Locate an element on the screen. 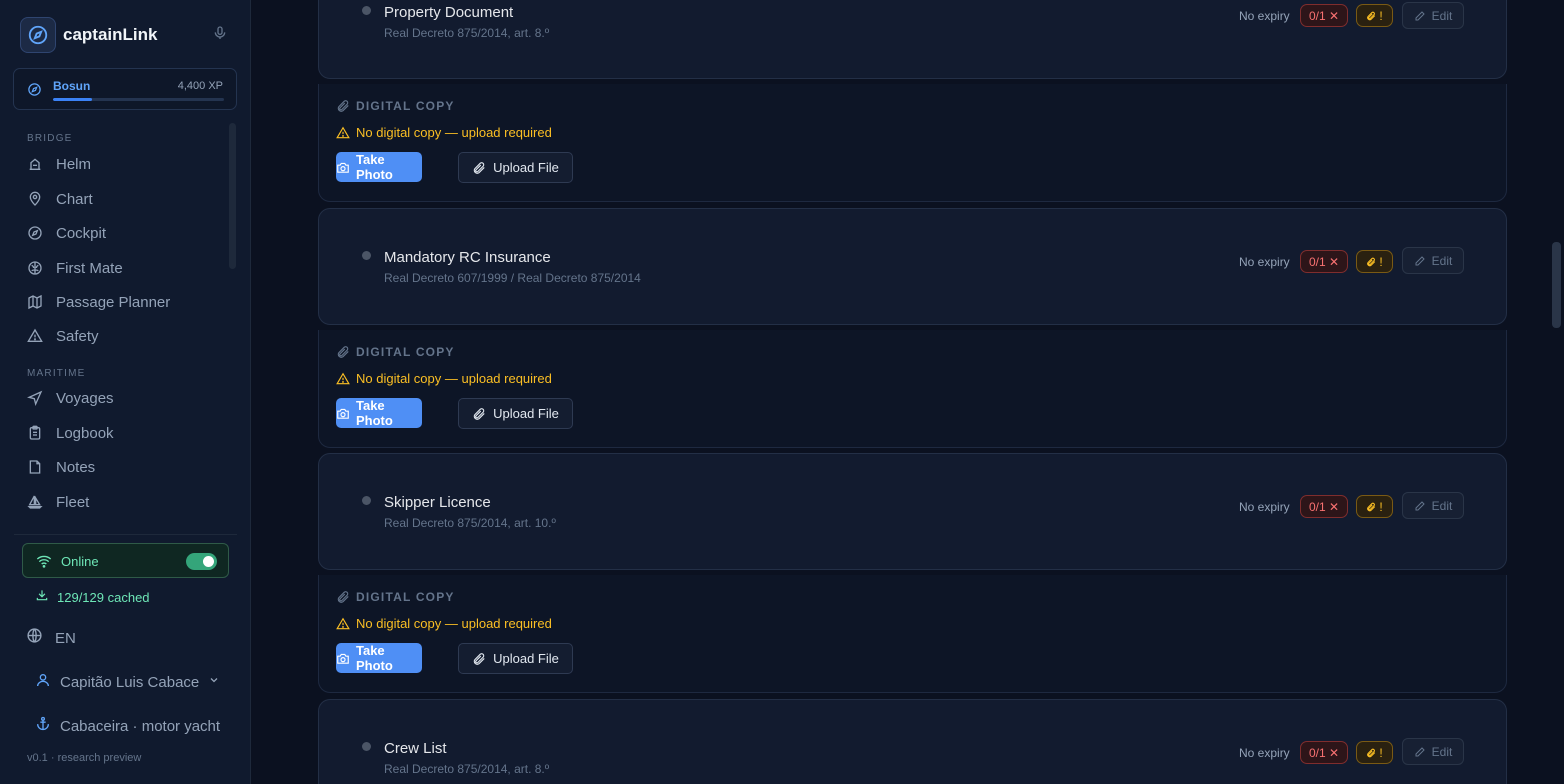 The width and height of the screenshot is (1564, 784). user-name: Capitão Luis Cabaceira is located at coordinates (130, 682).